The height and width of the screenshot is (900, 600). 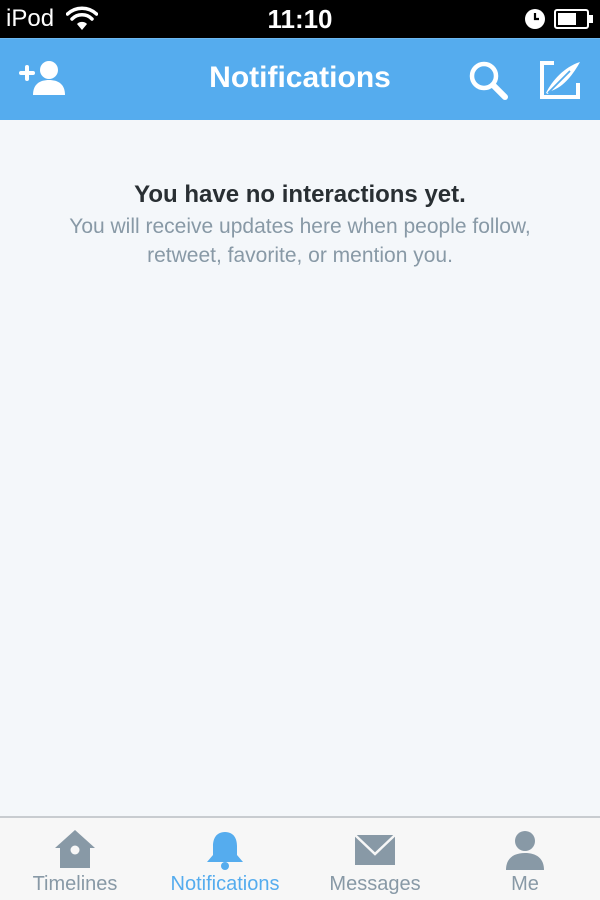 I want to click on tab-me: Me, so click(x=525, y=859).